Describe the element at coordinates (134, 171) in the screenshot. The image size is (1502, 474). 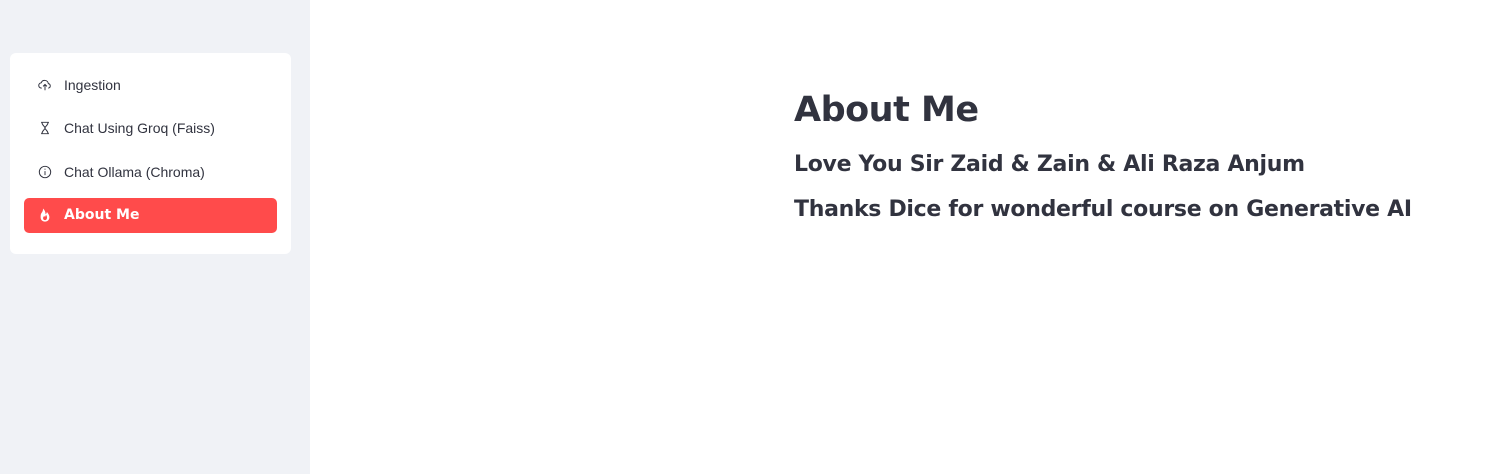
I see `menu-item-label: Chat Ollama (Chroma)` at that location.